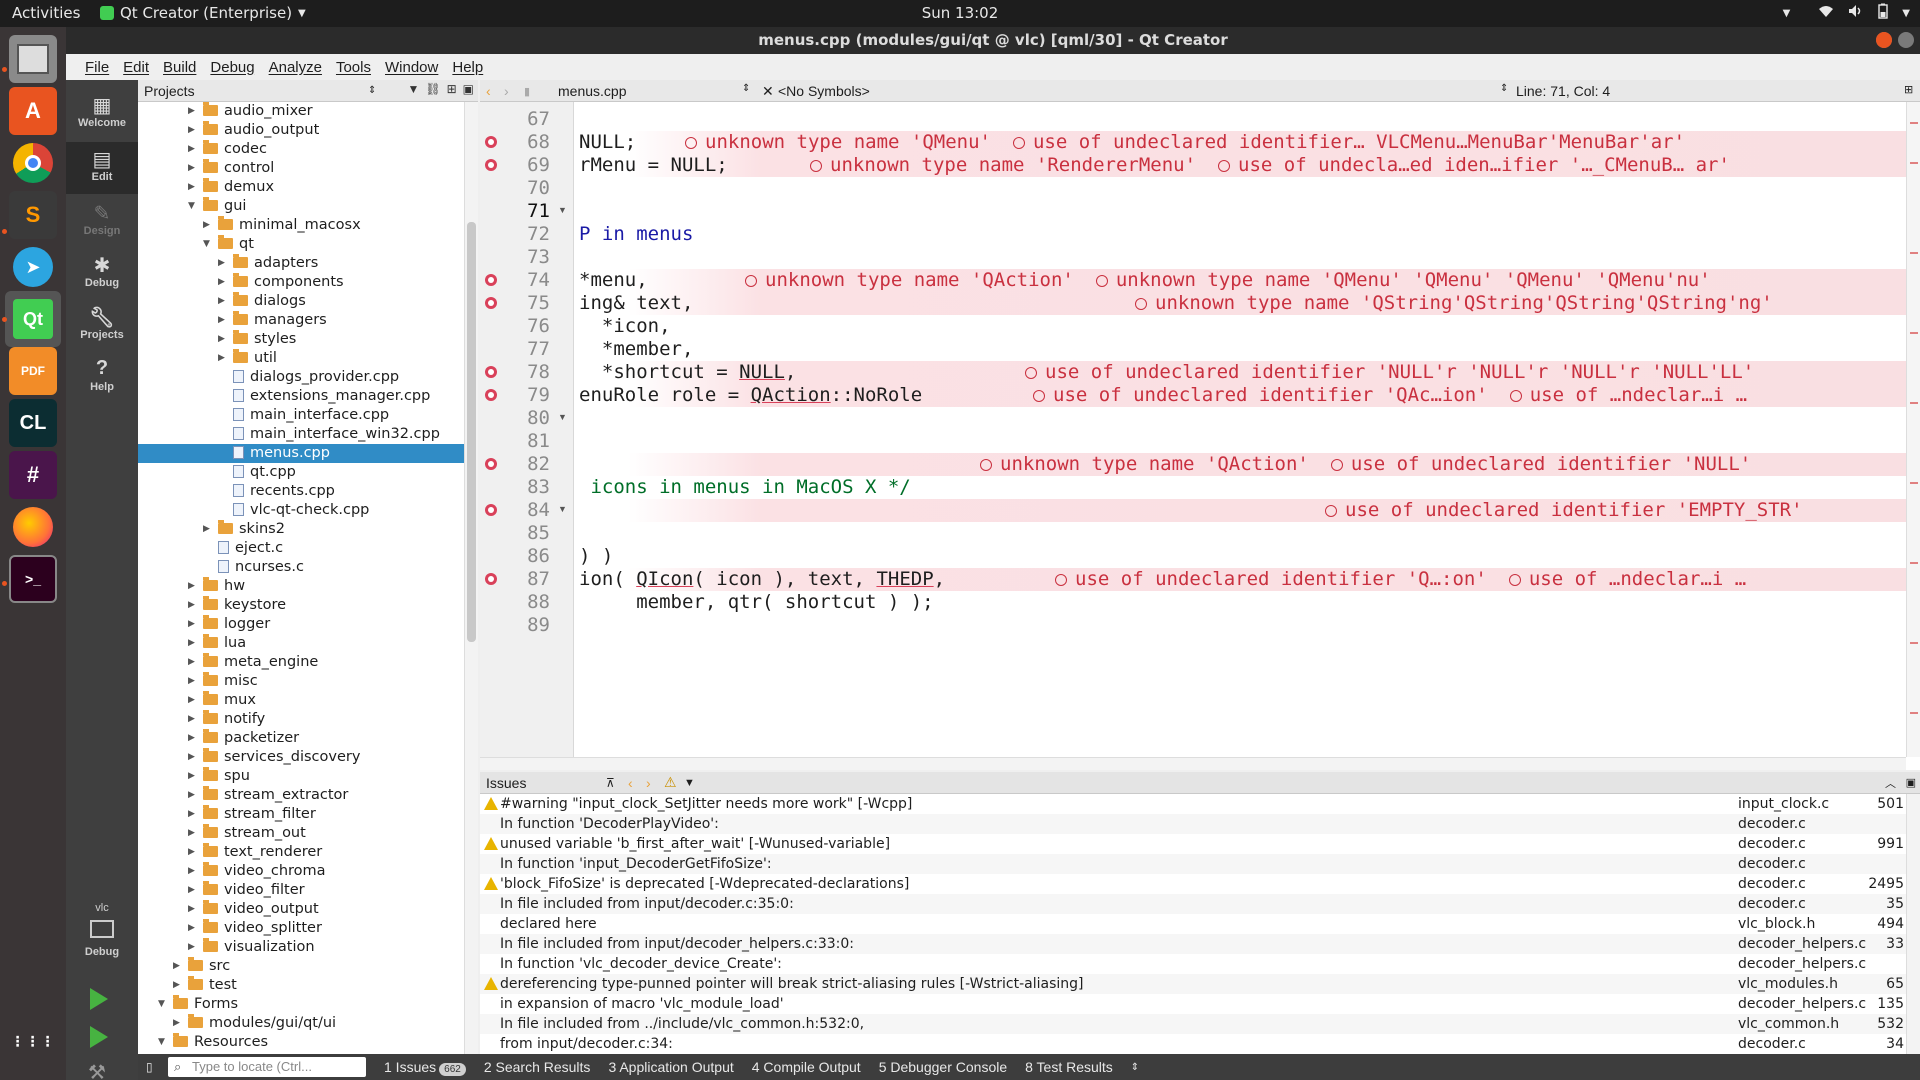 Image resolution: width=1920 pixels, height=1080 pixels. Describe the element at coordinates (471, 432) in the screenshot. I see `scroll-thumb` at that location.